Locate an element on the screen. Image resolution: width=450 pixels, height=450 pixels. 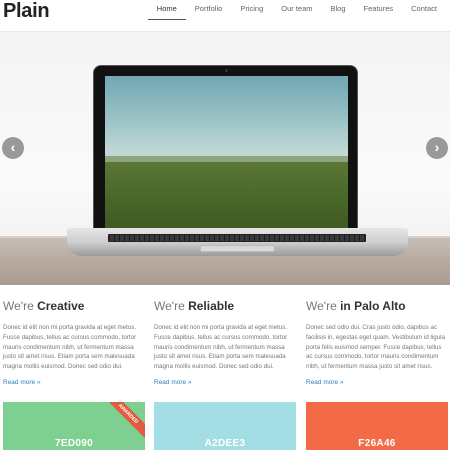
nav-blog: Blog is located at coordinates (338, 16).